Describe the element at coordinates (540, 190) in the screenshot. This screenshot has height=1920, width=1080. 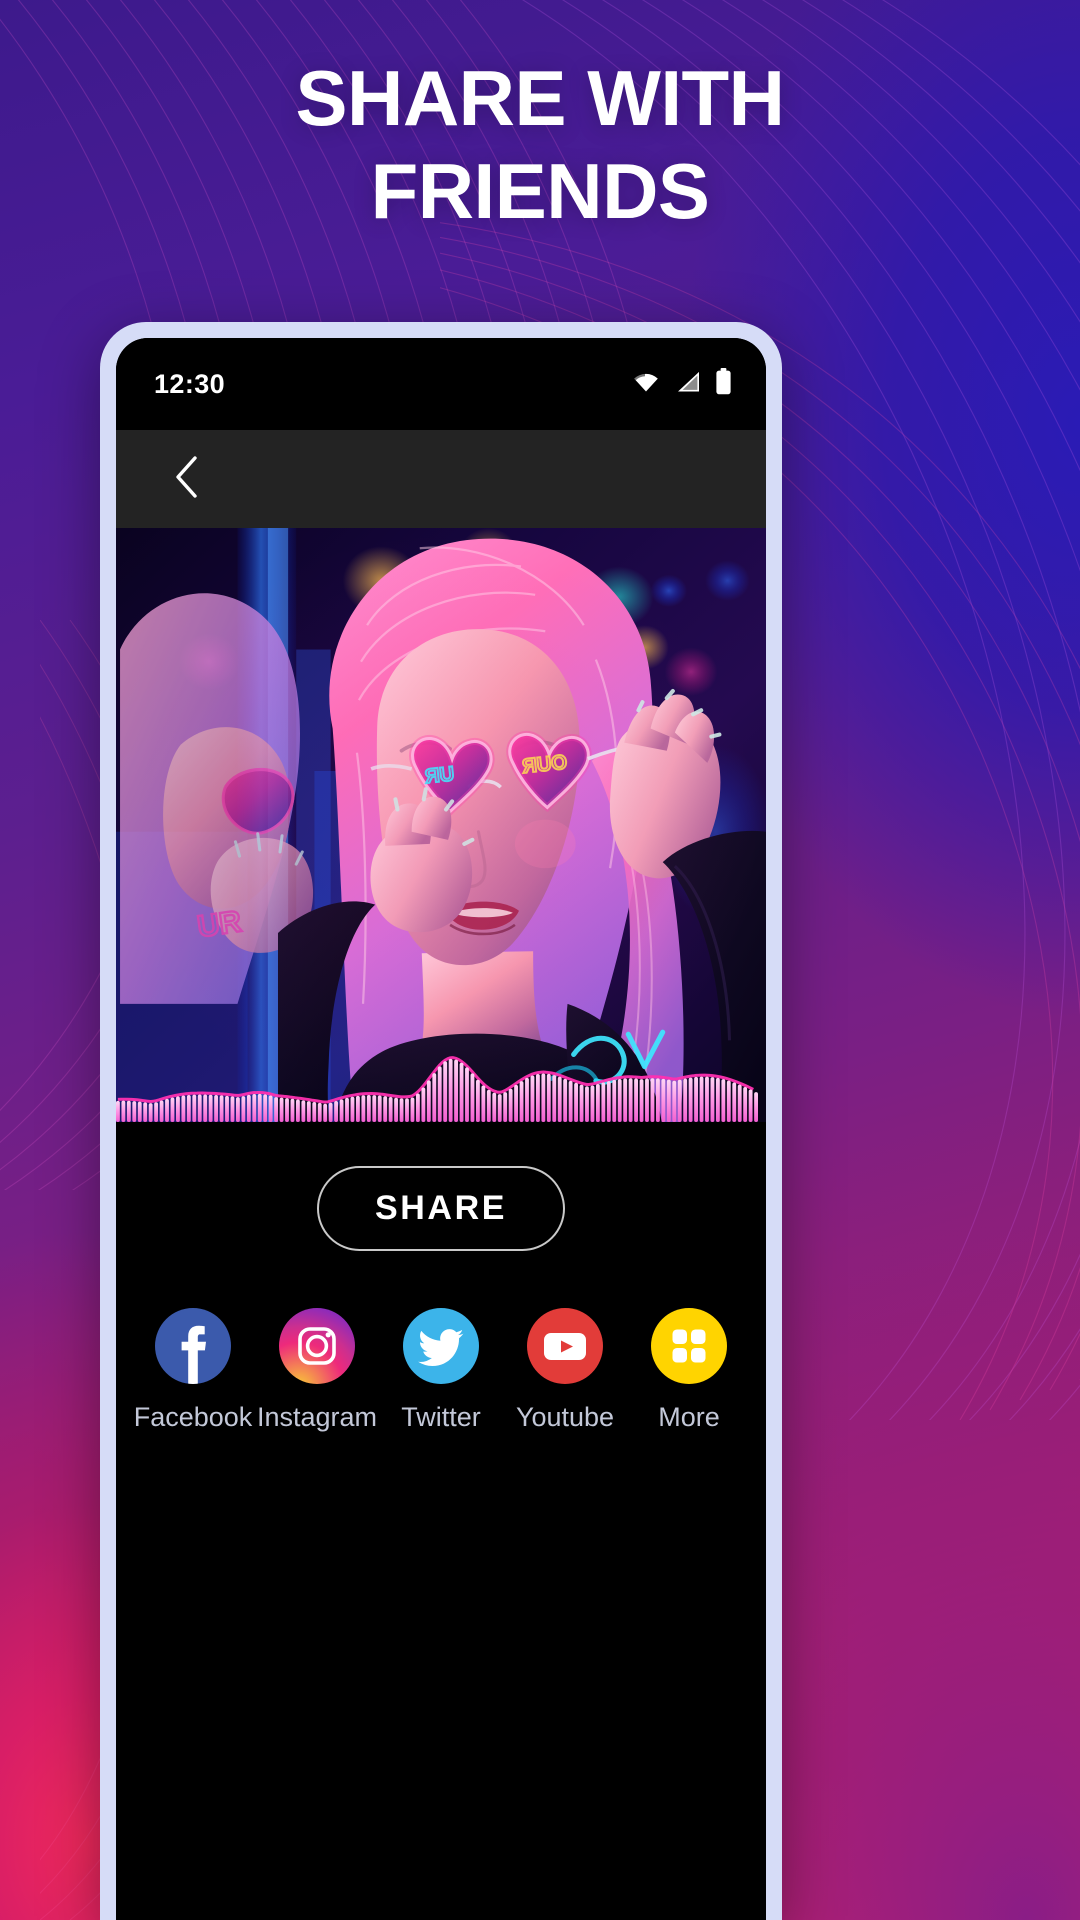
I see `headline-line-2: FRIENDS` at that location.